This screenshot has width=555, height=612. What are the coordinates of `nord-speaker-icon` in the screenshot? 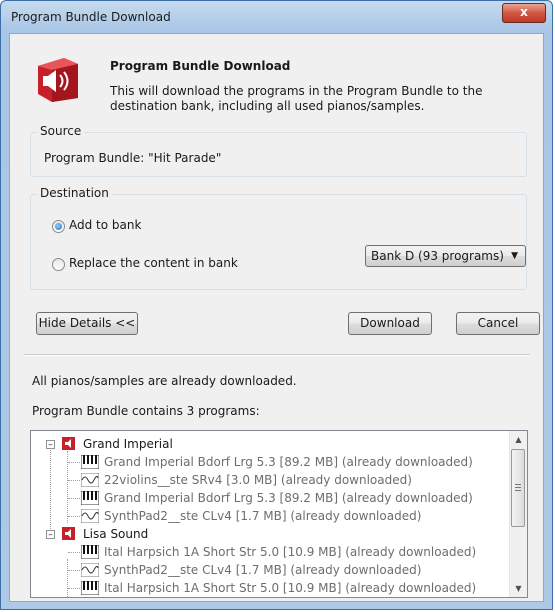 It's located at (58, 79).